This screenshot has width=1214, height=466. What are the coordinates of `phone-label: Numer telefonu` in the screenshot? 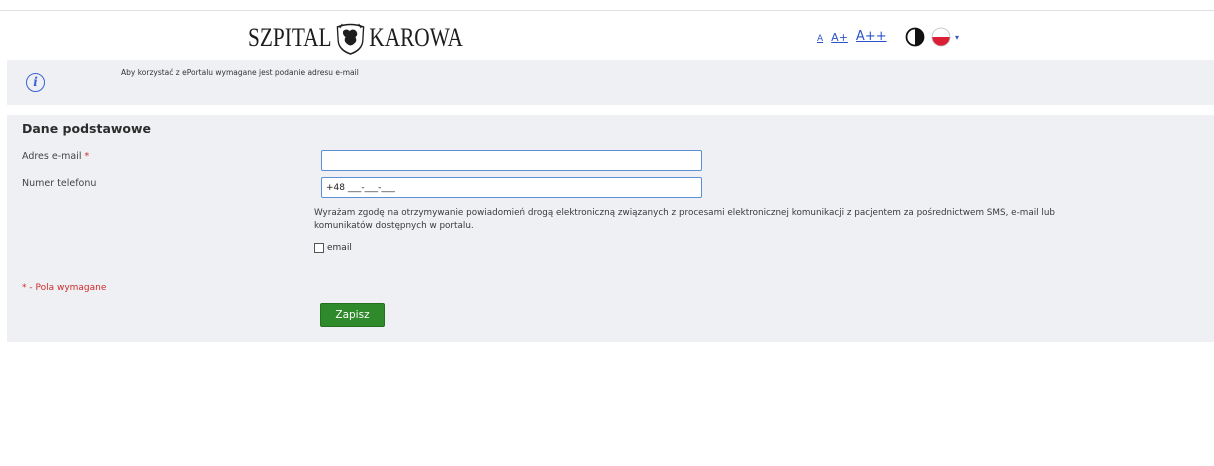 It's located at (59, 183).